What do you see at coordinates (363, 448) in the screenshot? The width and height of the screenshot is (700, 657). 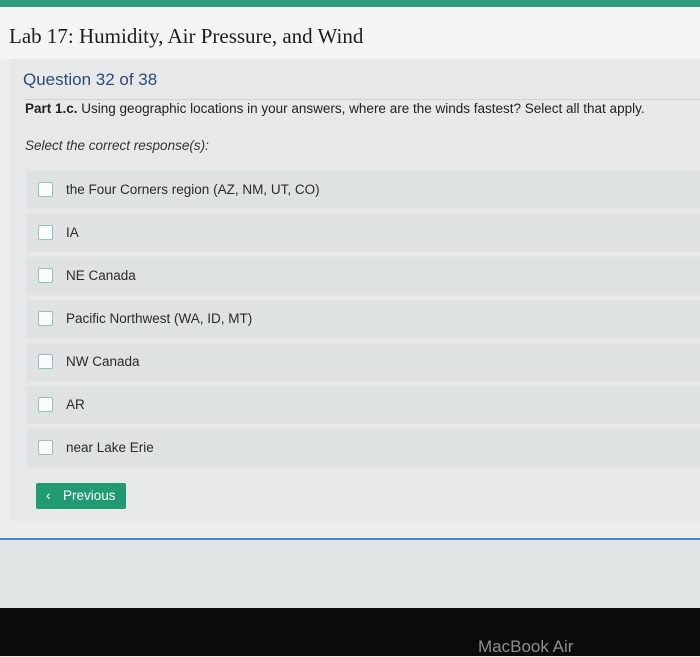 I see `option-near-lake-erie: near Lake Erie` at bounding box center [363, 448].